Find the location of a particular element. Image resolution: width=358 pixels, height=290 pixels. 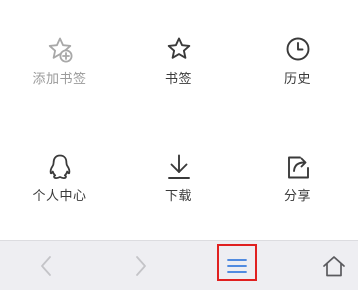

downloads-item: 下载 is located at coordinates (178, 193).